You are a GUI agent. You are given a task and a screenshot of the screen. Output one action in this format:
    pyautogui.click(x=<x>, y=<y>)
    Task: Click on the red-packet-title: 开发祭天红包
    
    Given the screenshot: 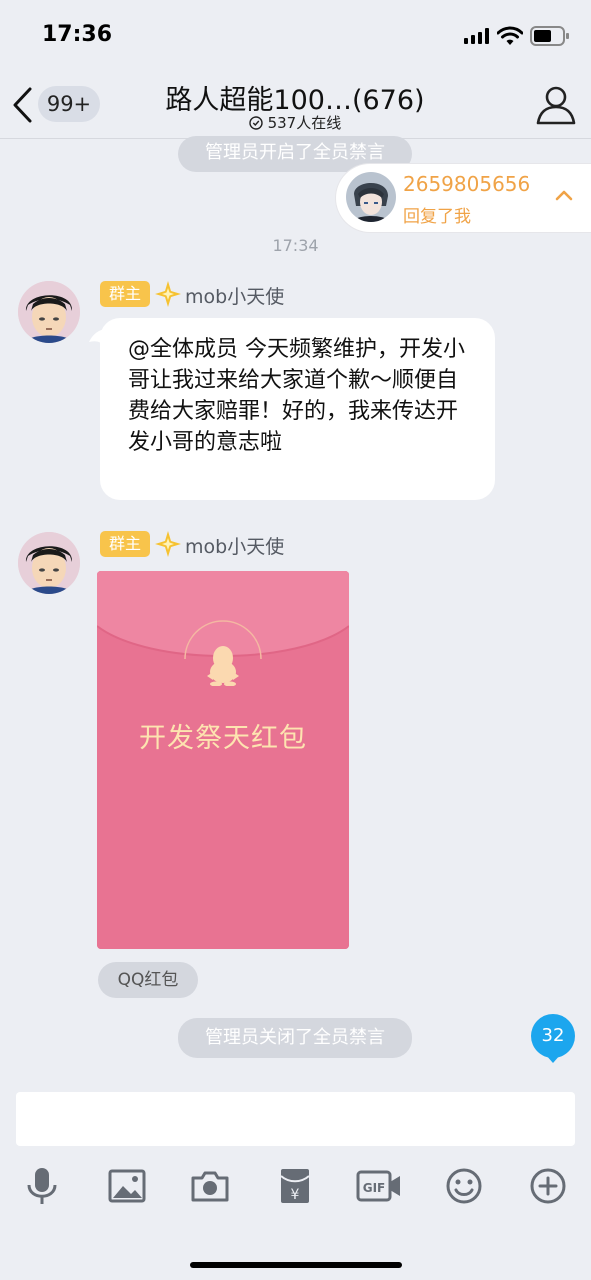 What is the action you would take?
    pyautogui.click(x=223, y=738)
    